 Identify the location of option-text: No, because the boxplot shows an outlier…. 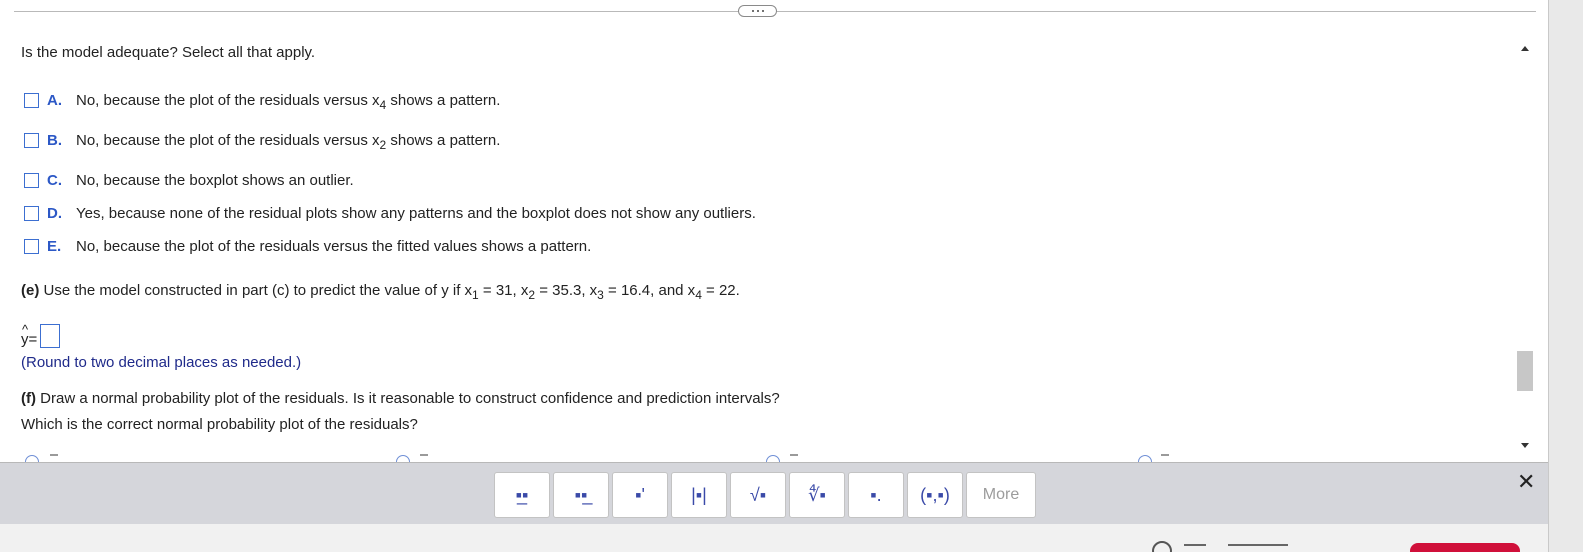
(215, 180).